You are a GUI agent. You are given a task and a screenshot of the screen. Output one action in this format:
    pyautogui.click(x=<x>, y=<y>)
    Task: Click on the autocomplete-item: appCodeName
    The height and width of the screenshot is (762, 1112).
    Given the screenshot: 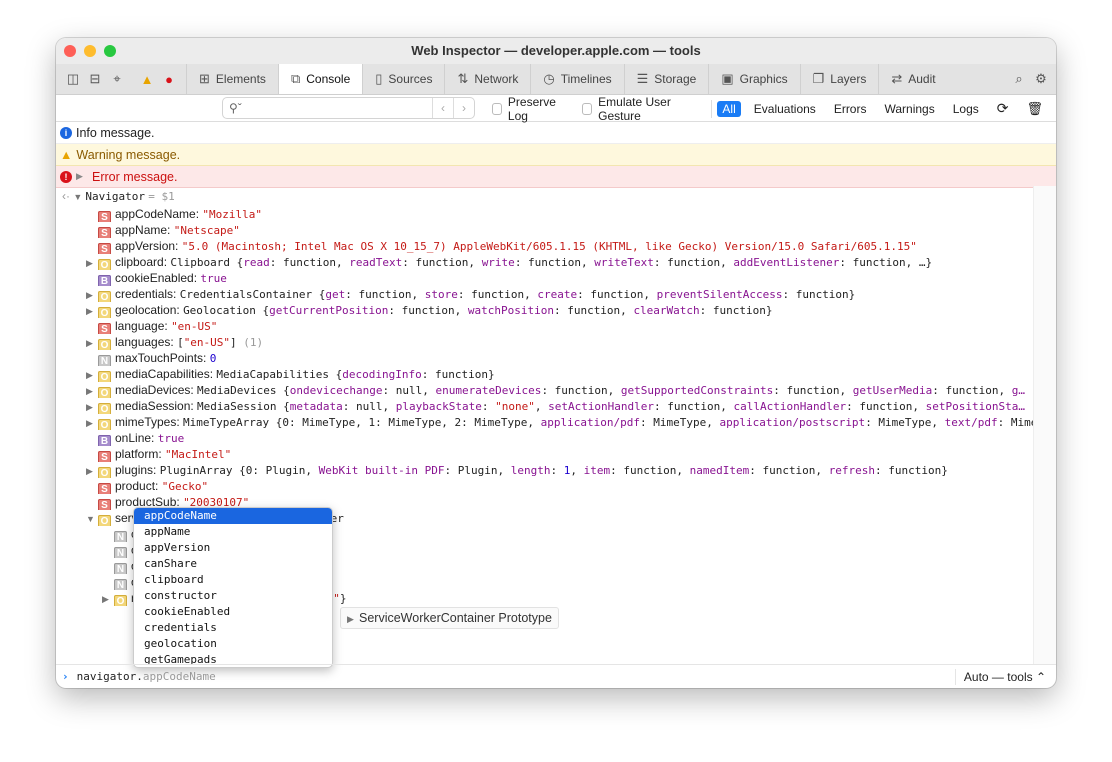 What is the action you would take?
    pyautogui.click(x=233, y=516)
    